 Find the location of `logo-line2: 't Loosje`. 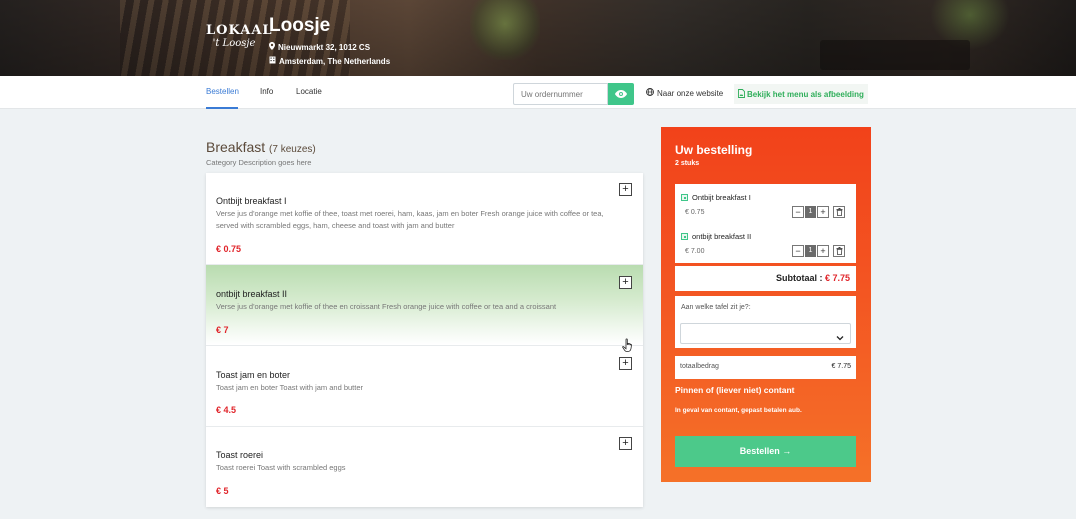

logo-line2: 't Loosje is located at coordinates (234, 43).